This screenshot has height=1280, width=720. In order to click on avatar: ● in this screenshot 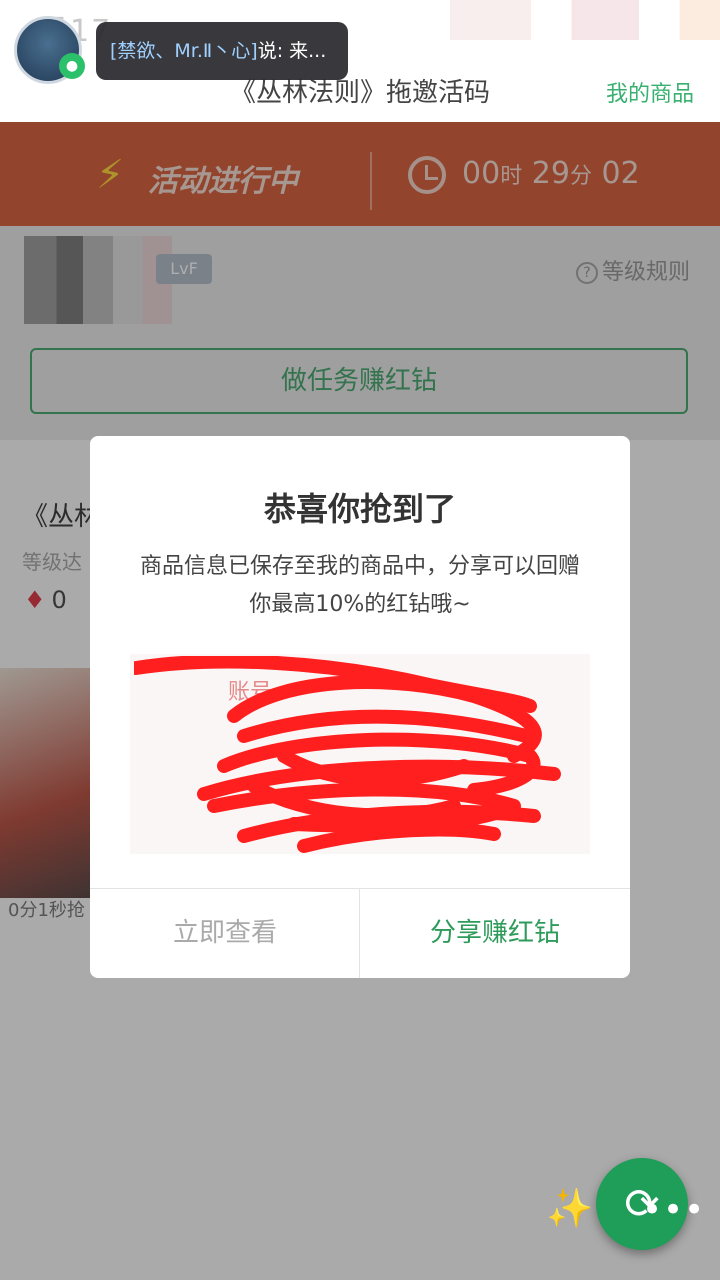, I will do `click(49, 50)`.